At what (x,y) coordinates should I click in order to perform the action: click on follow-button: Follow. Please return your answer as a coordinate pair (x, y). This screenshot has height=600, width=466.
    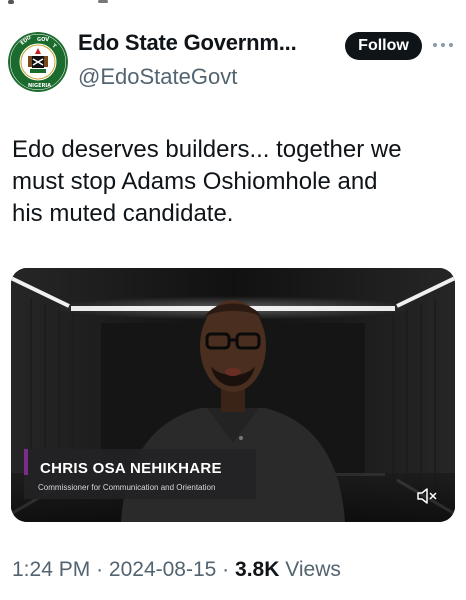
    Looking at the image, I should click on (383, 46).